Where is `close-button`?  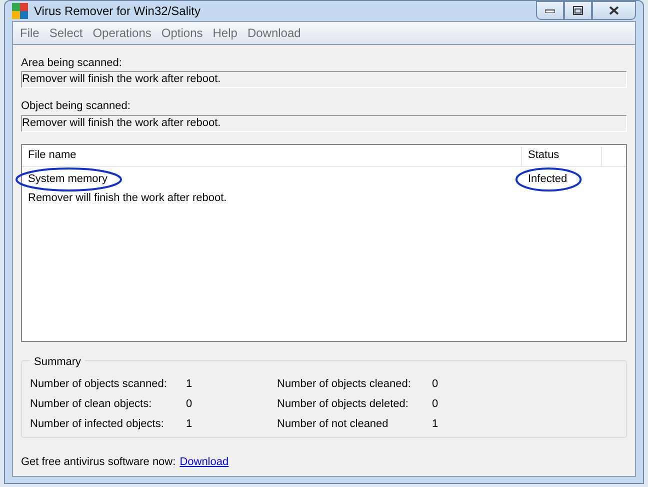 close-button is located at coordinates (614, 10).